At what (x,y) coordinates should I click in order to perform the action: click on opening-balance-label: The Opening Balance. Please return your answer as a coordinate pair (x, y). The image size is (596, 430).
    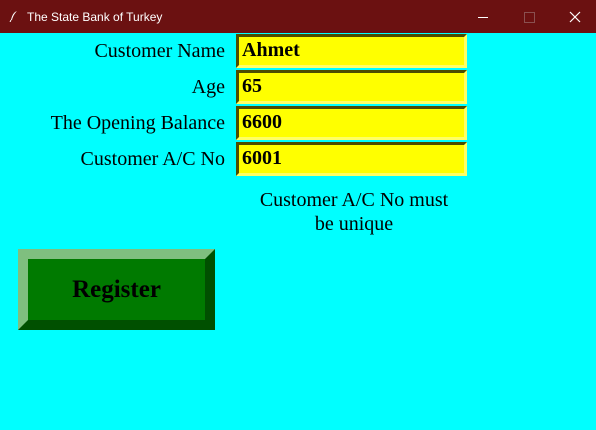
    Looking at the image, I should click on (137, 123).